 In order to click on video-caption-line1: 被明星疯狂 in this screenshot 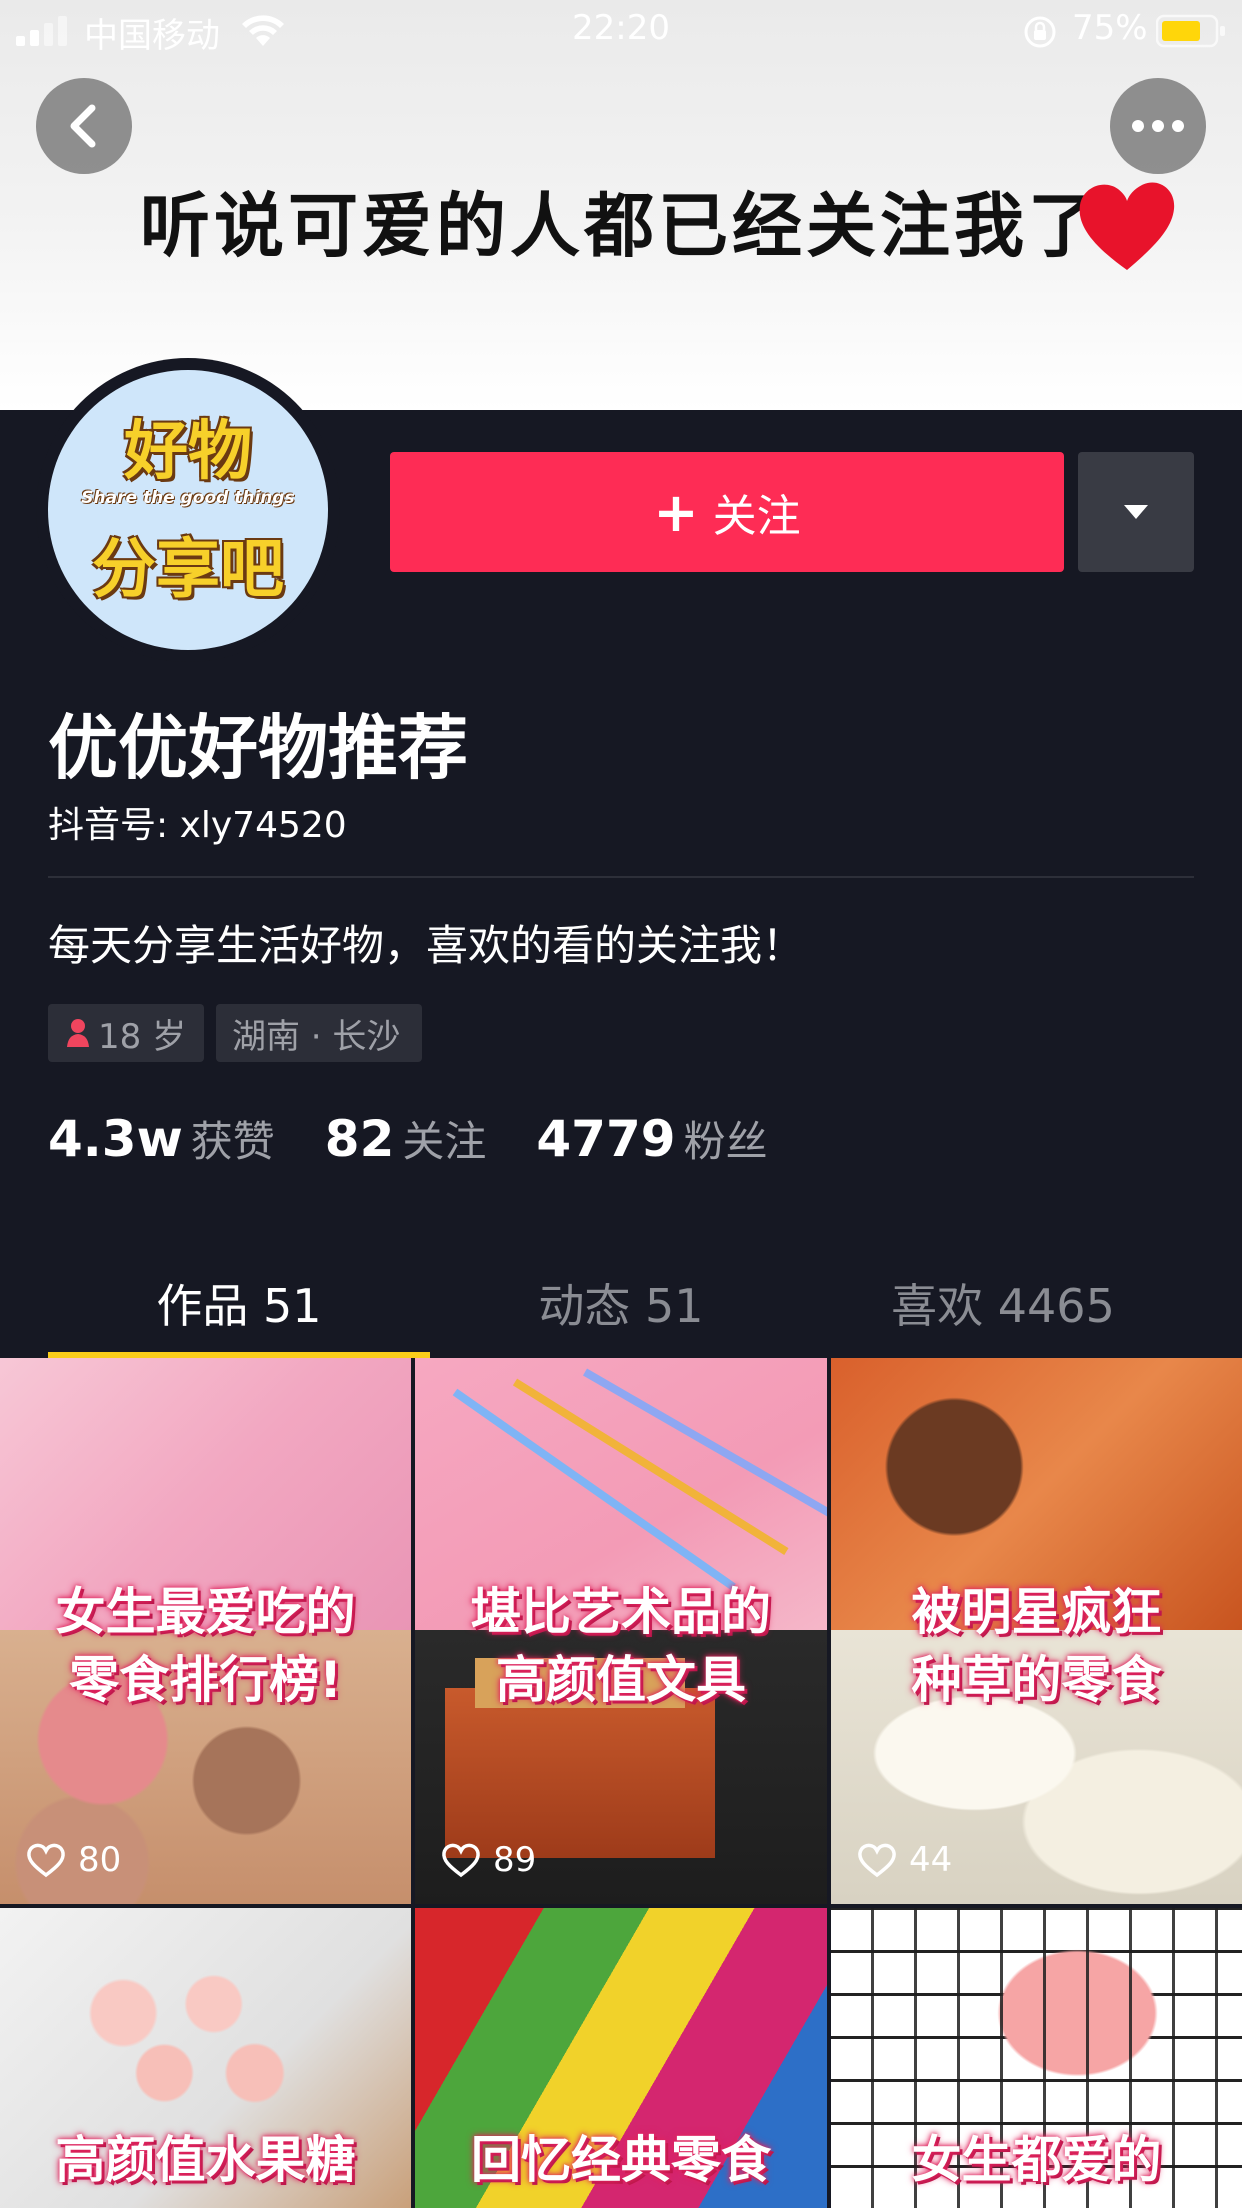, I will do `click(1036, 1612)`.